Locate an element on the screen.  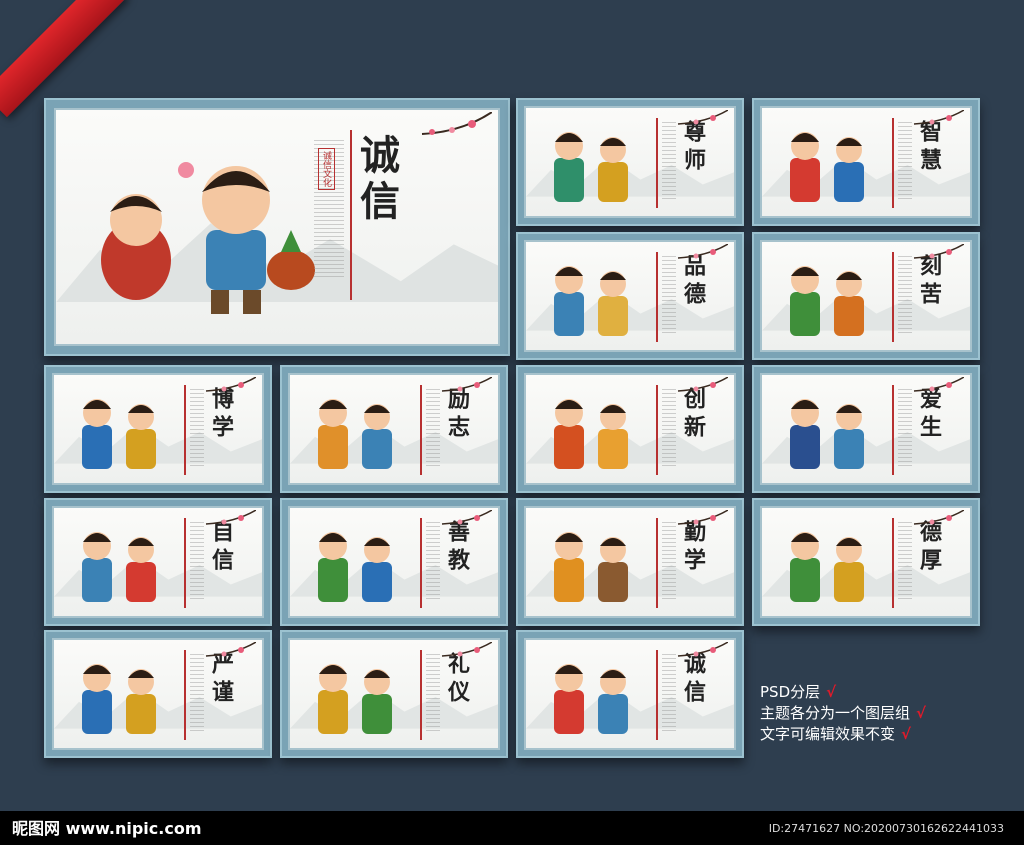
culture-panel: 刻苦 is located at coordinates (866, 296).